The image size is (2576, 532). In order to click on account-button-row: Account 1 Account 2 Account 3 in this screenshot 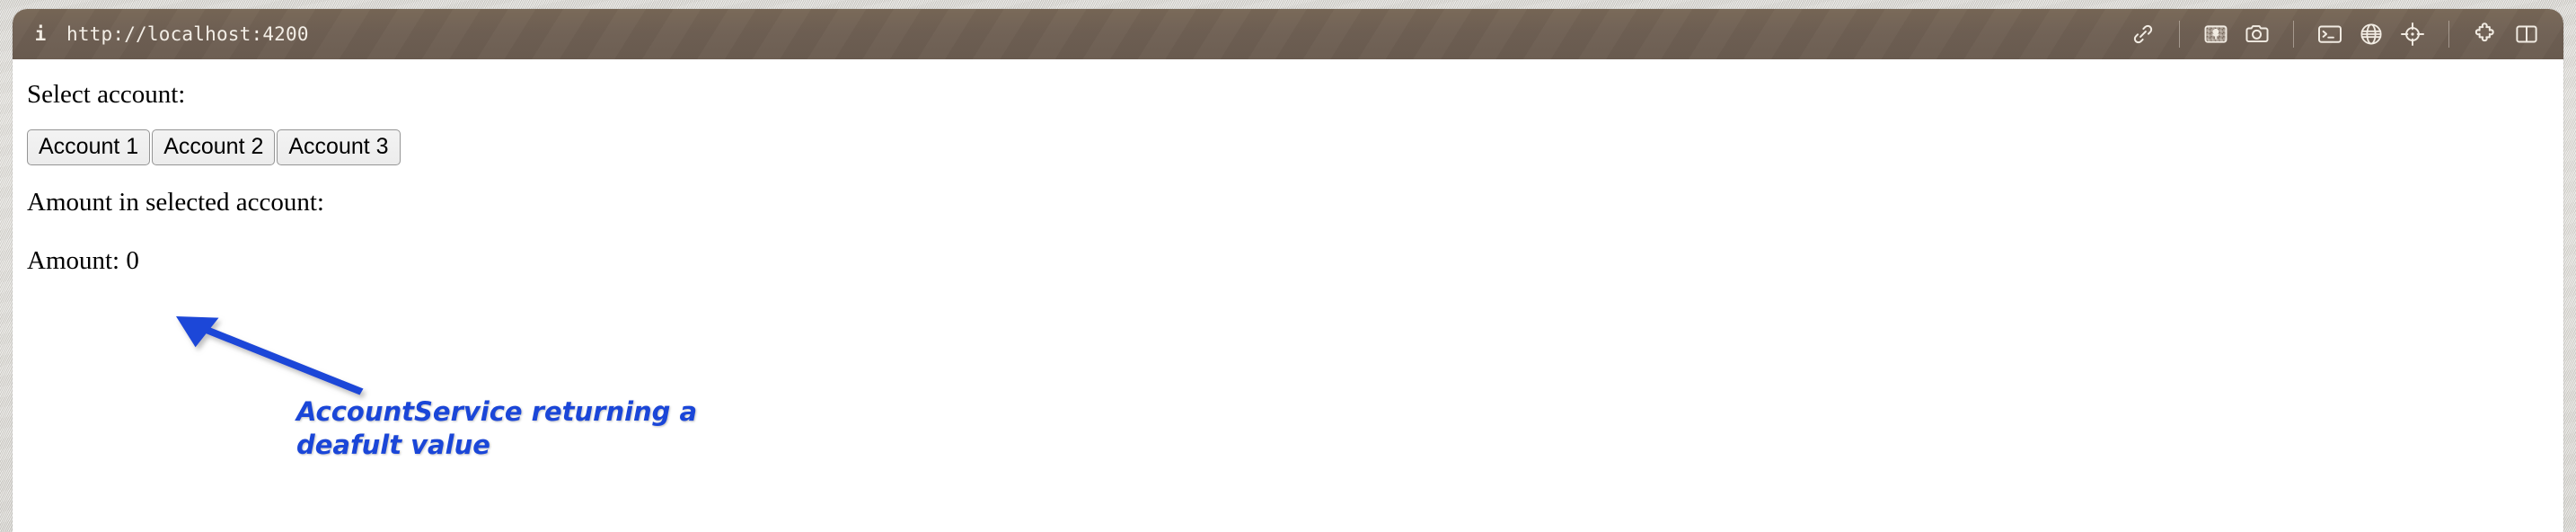, I will do `click(1295, 147)`.